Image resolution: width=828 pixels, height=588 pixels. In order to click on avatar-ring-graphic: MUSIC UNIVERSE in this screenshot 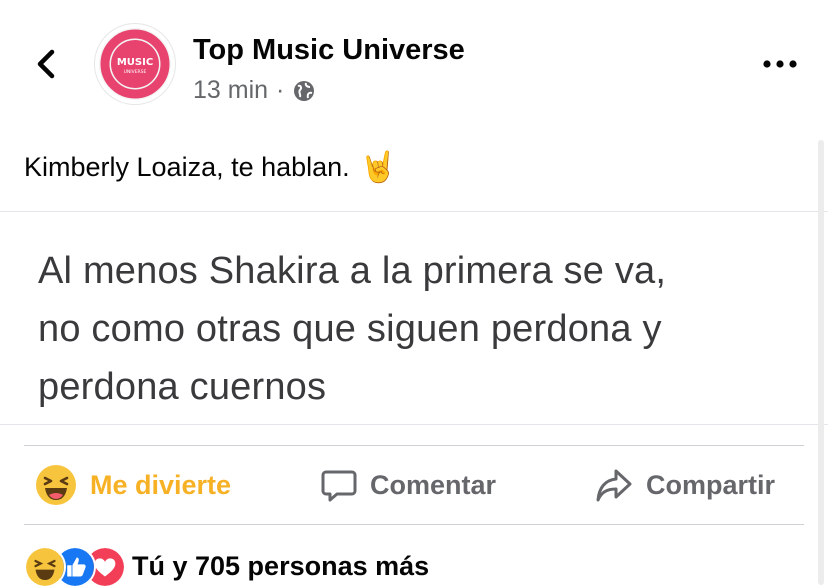, I will do `click(135, 64)`.